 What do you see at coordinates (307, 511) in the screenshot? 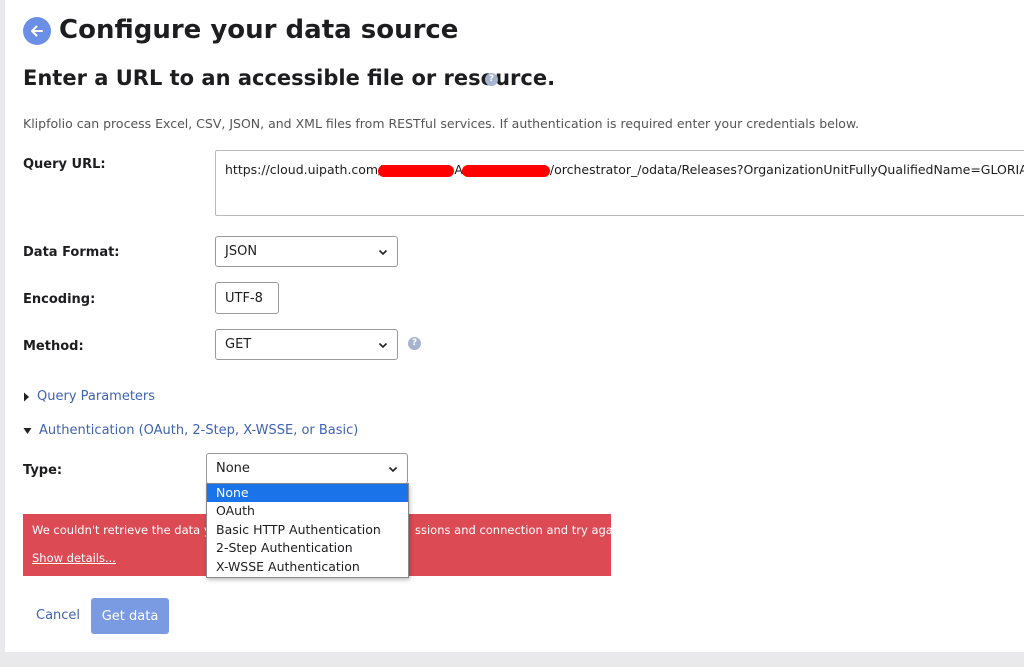
I see `dropdown-option-oauth: OAuth` at bounding box center [307, 511].